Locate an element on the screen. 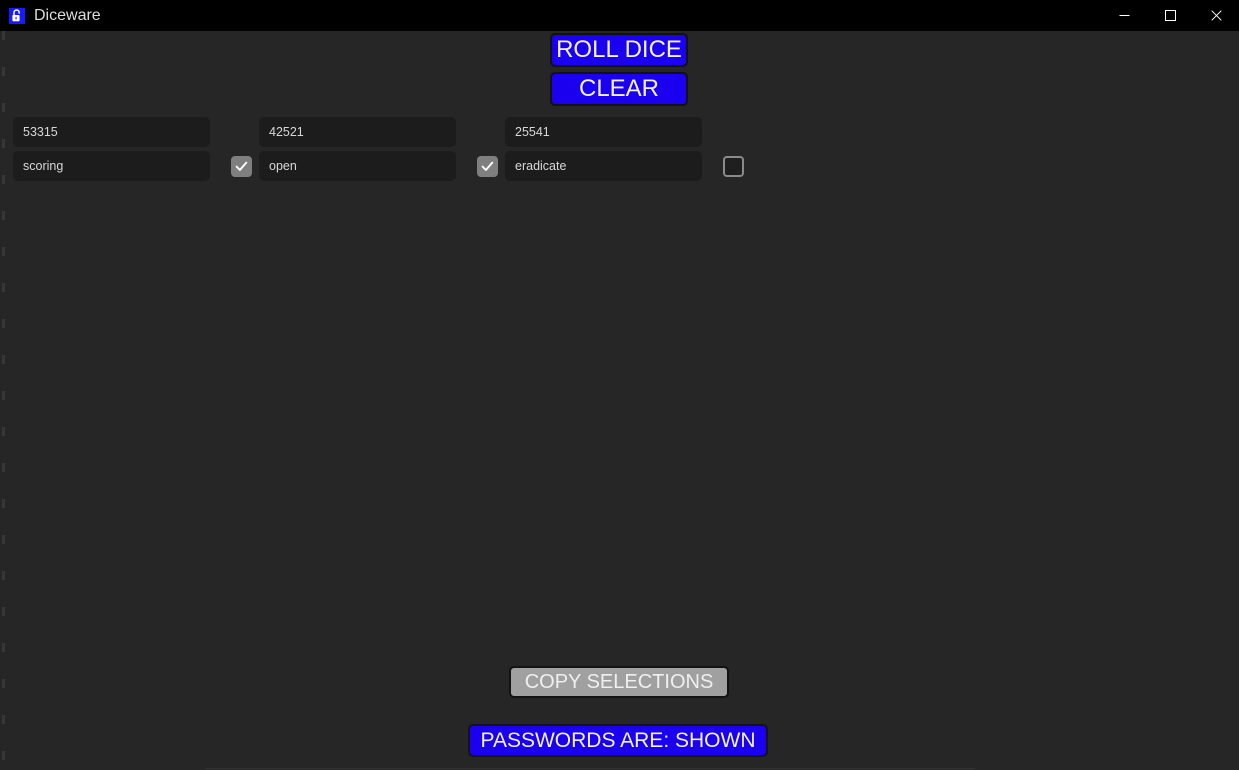 This screenshot has height=770, width=1239. maximize-button is located at coordinates (1170, 15).